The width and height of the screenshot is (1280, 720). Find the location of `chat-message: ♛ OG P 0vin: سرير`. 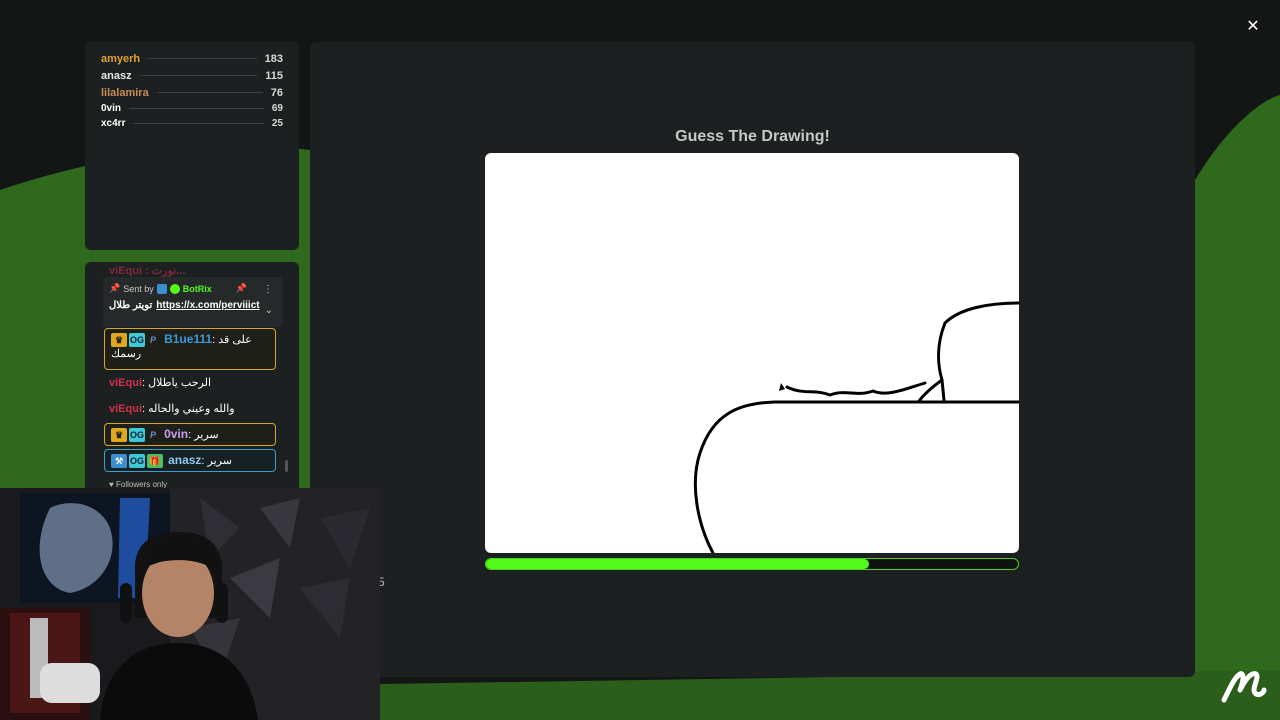

chat-message: ♛ OG P 0vin: سرير is located at coordinates (190, 434).